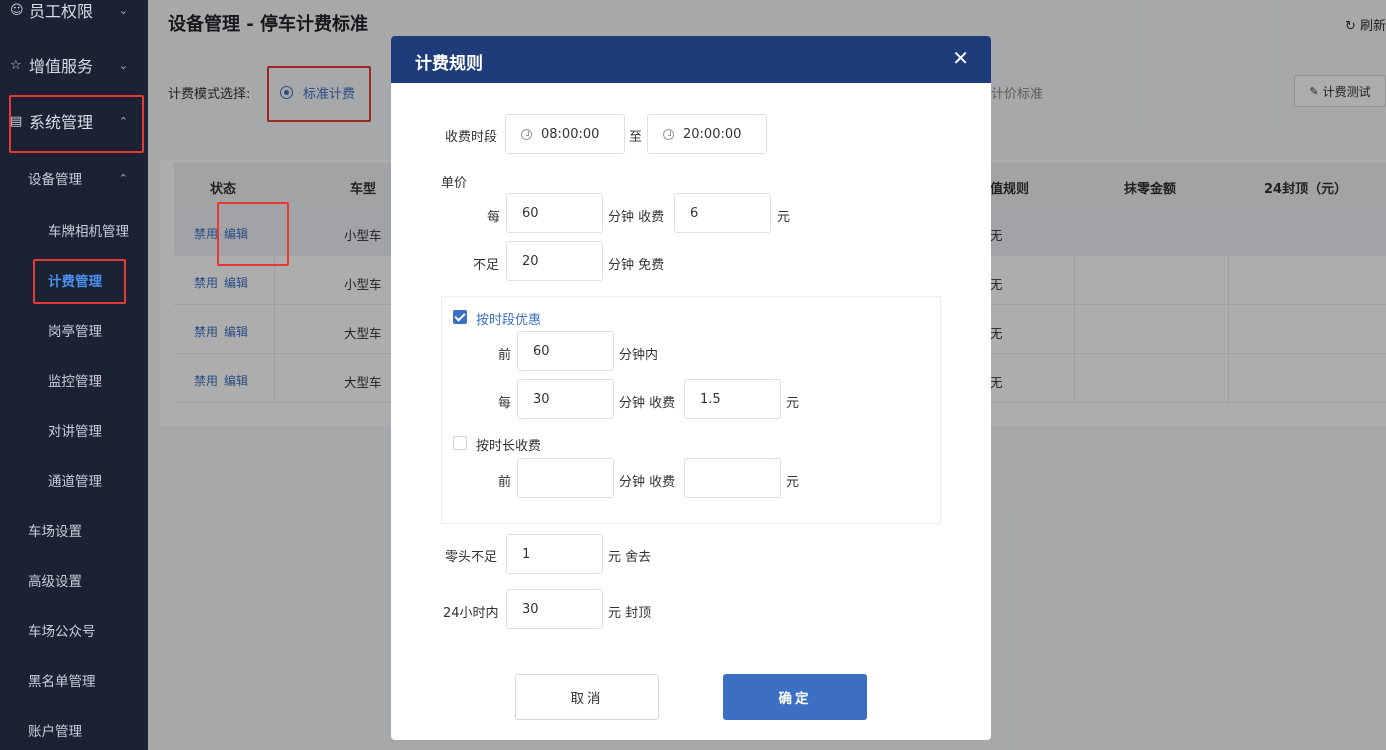  I want to click on sidebar-item-label: 车牌相机管理, so click(88, 232).